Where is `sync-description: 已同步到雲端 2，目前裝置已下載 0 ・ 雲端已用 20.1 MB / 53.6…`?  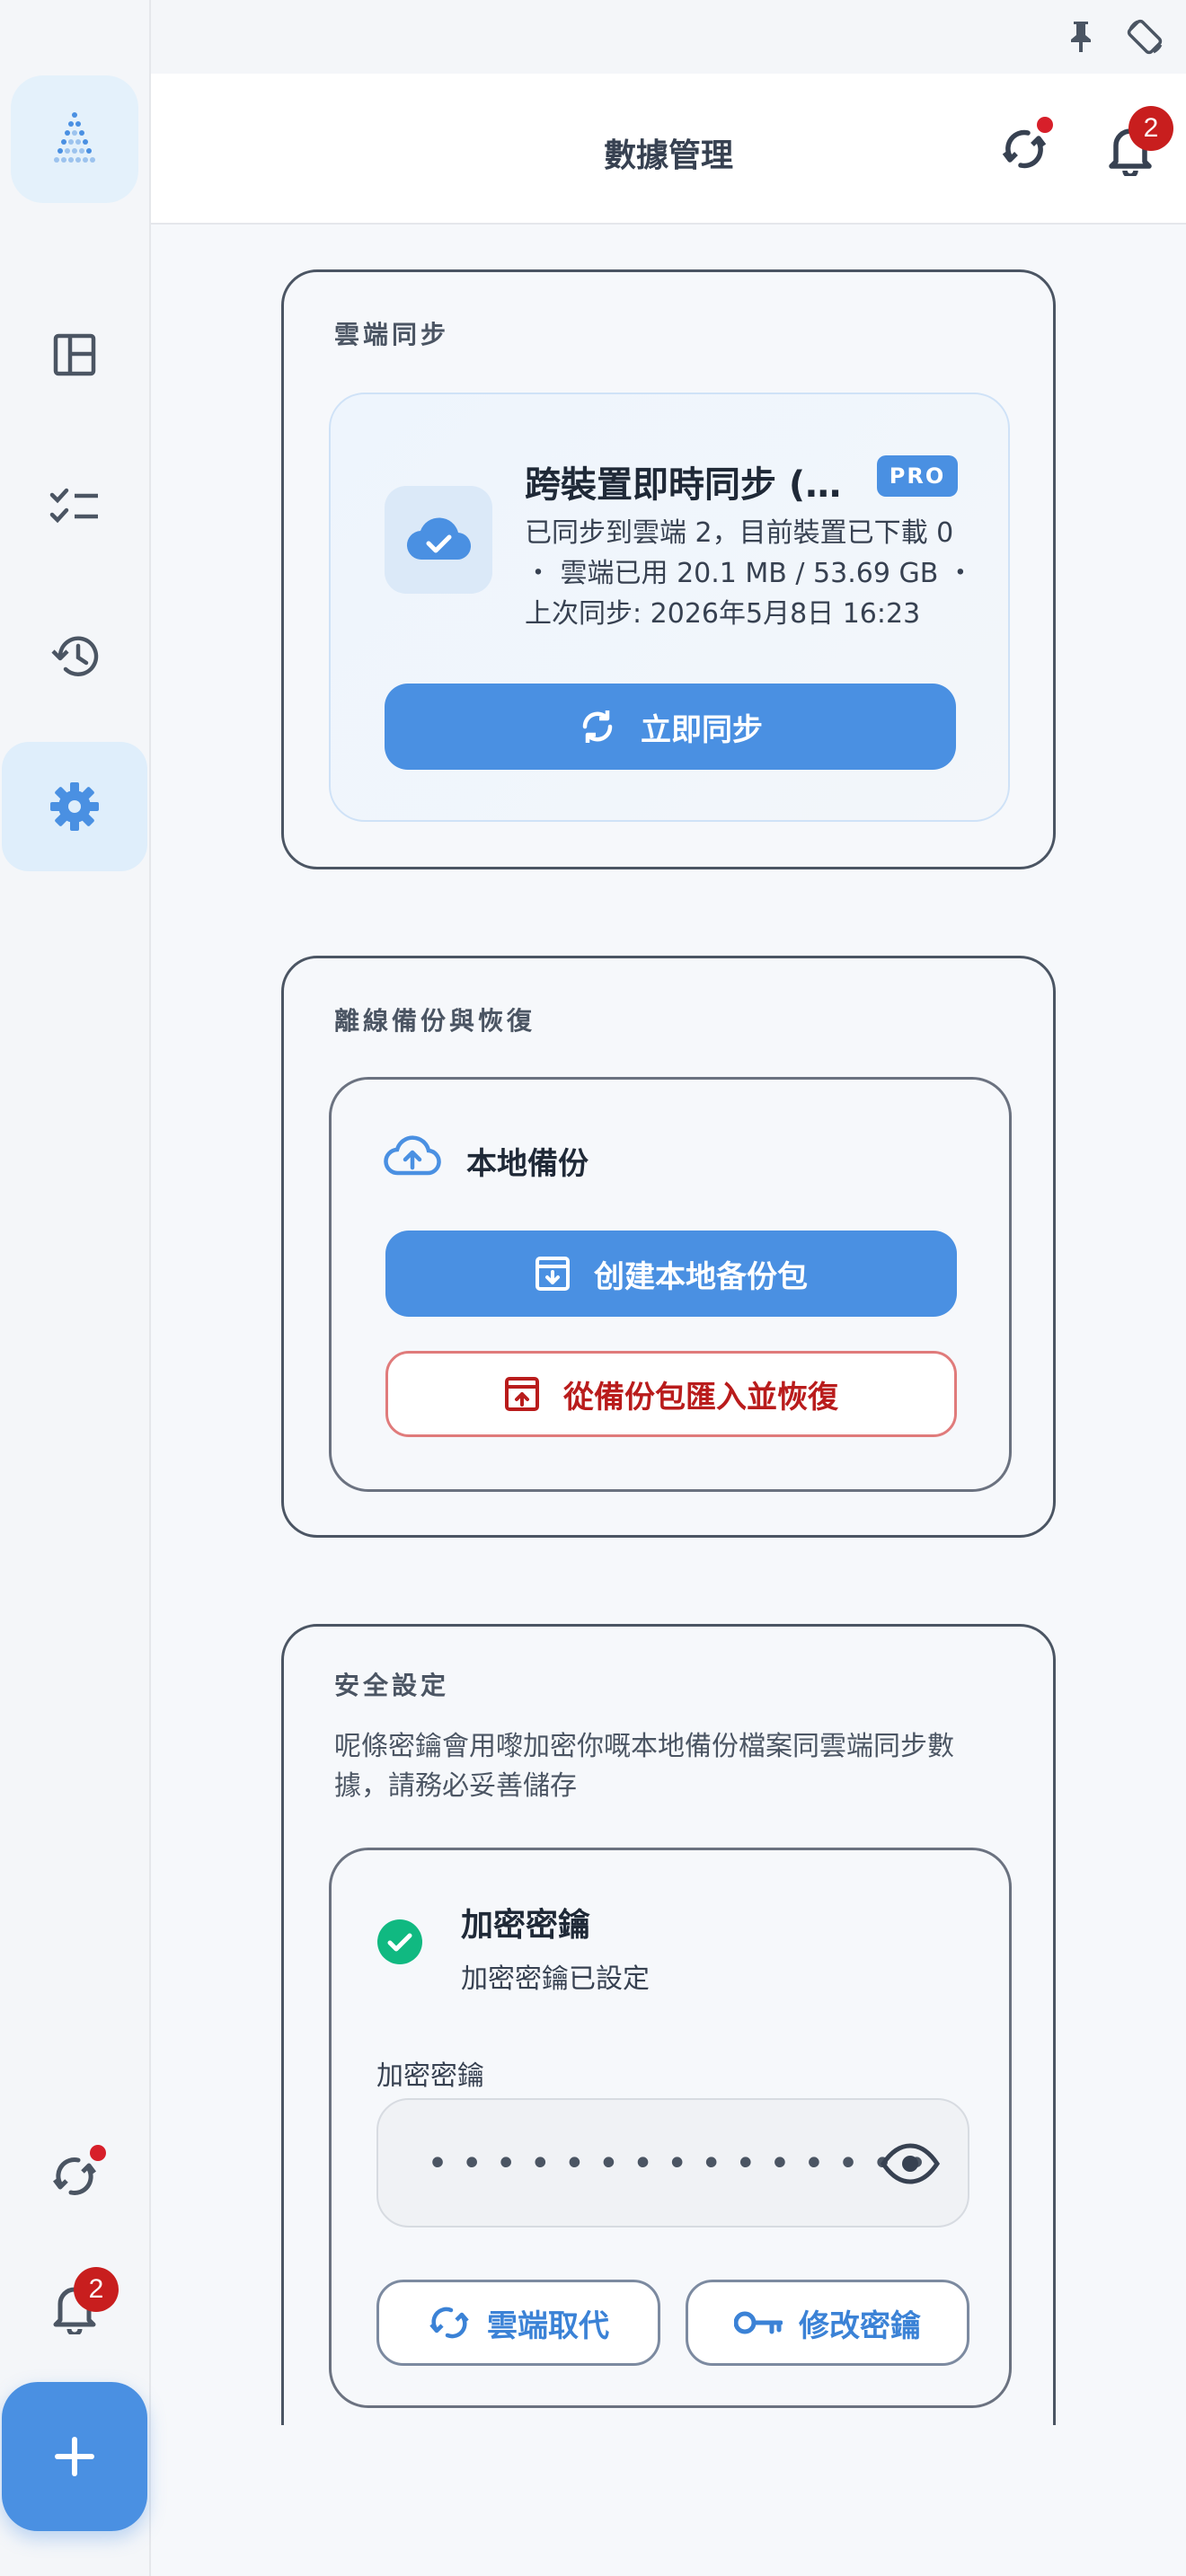 sync-description: 已同步到雲端 2，目前裝置已下載 0 ・ 雲端已用 20.1 MB / 53.6… is located at coordinates (749, 573).